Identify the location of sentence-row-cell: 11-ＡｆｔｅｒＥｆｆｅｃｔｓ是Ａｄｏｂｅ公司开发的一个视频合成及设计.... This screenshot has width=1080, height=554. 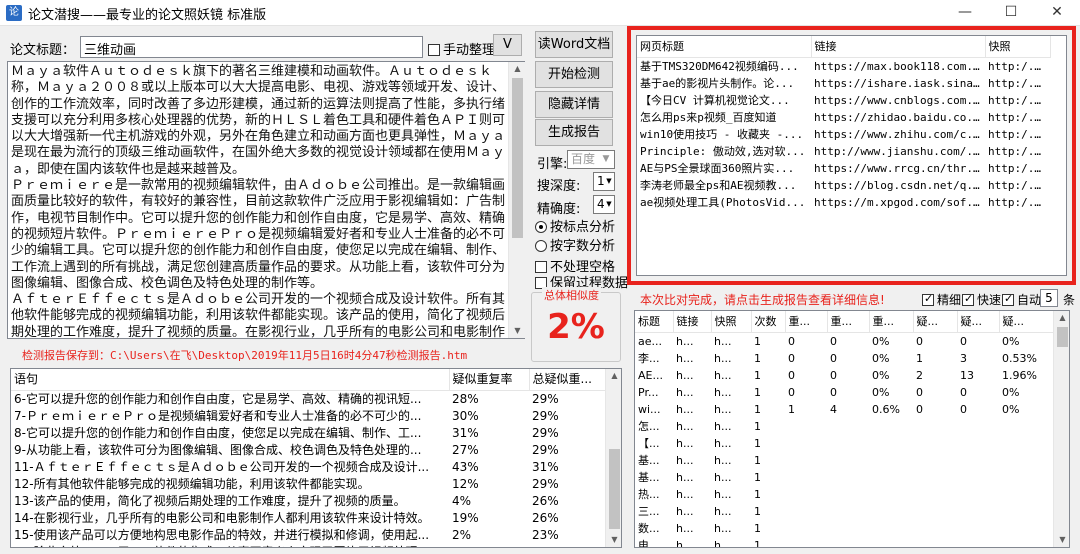
(222, 467).